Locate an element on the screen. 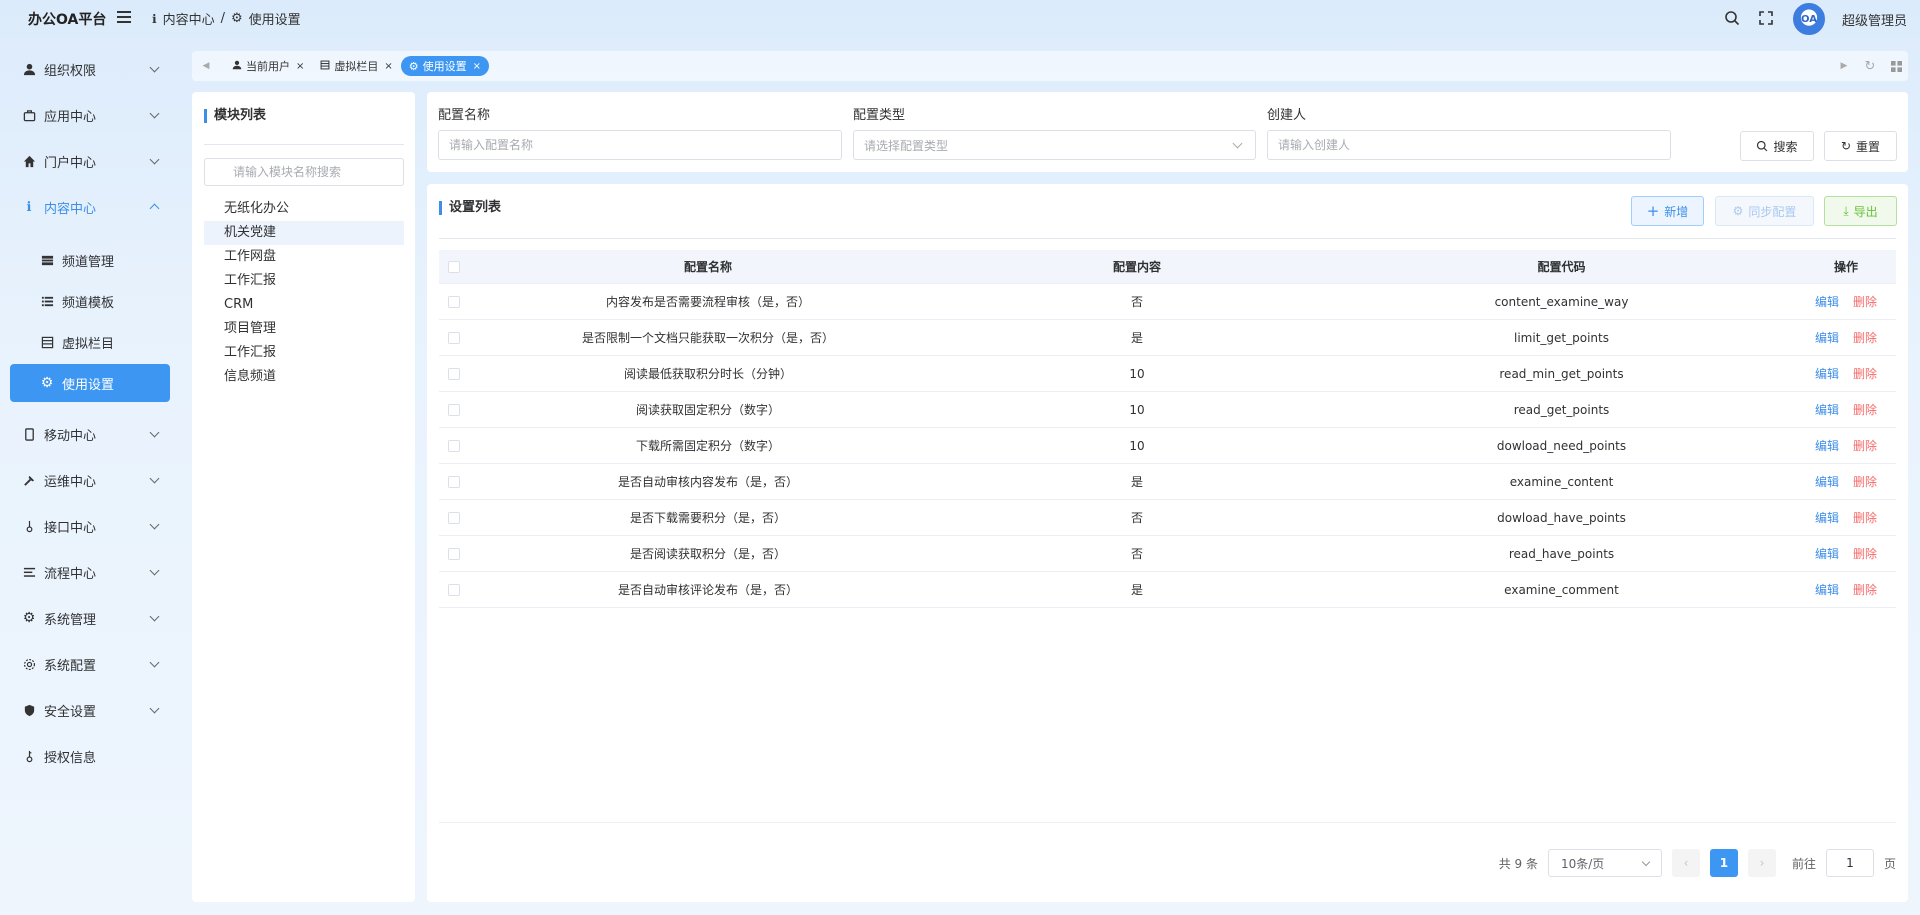 The image size is (1920, 915). cell-name: 阅读最低获取积分时长（分钟） is located at coordinates (707, 374).